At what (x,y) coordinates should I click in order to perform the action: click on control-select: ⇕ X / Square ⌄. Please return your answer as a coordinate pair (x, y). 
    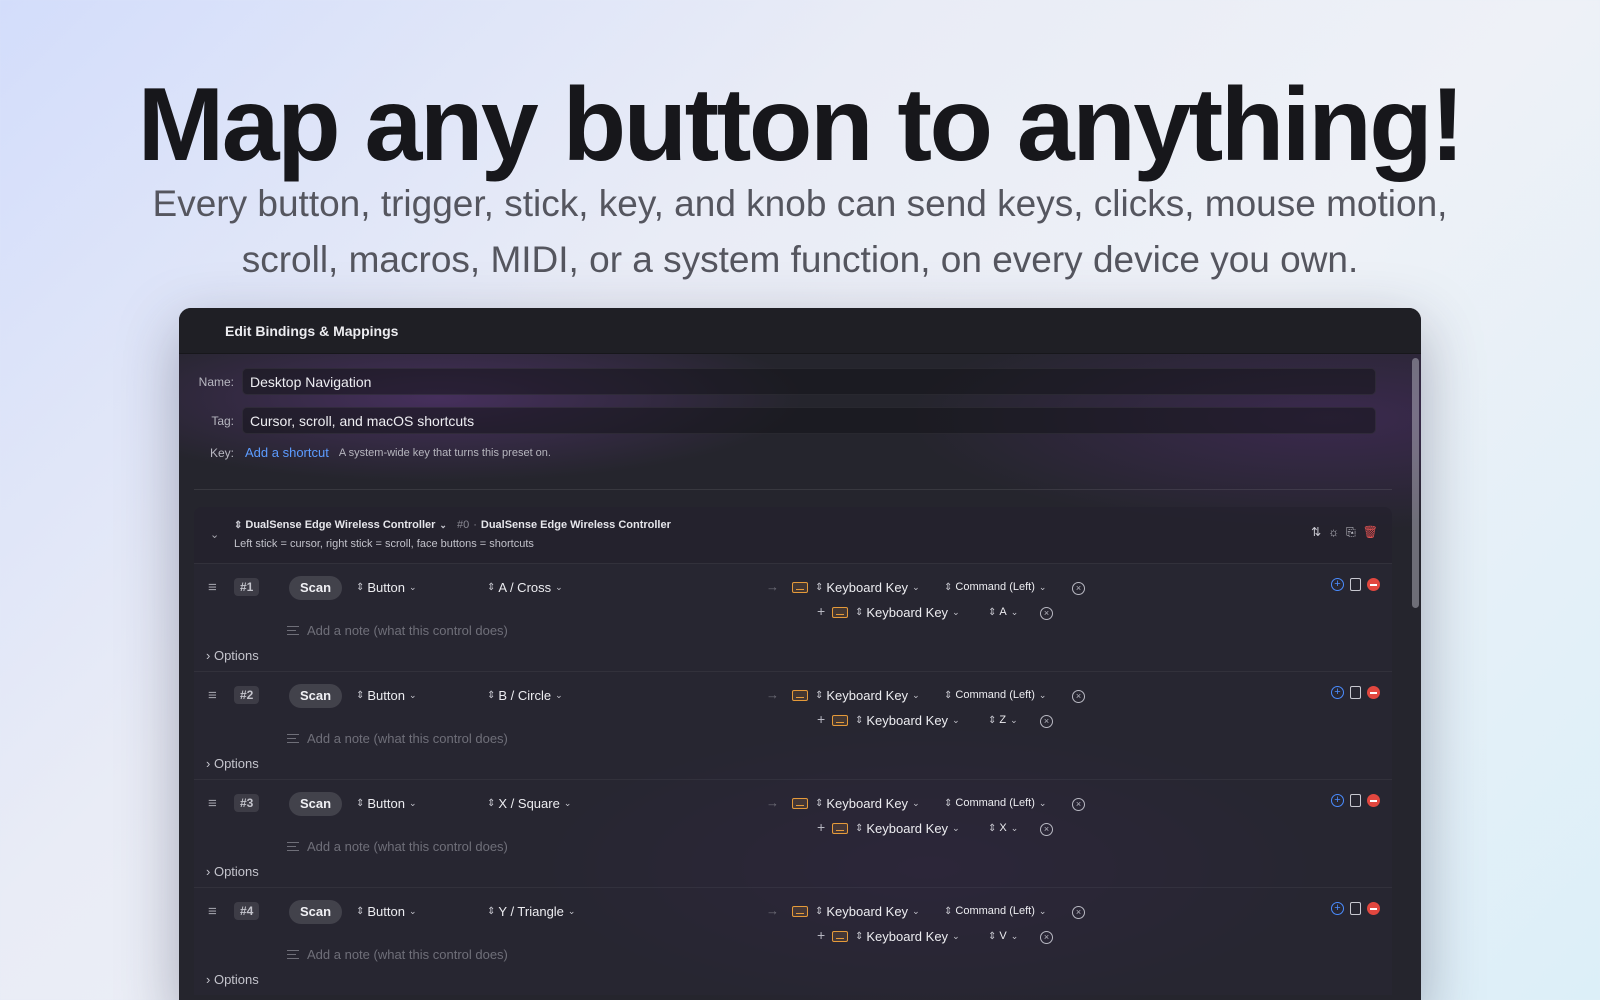
    Looking at the image, I should click on (529, 803).